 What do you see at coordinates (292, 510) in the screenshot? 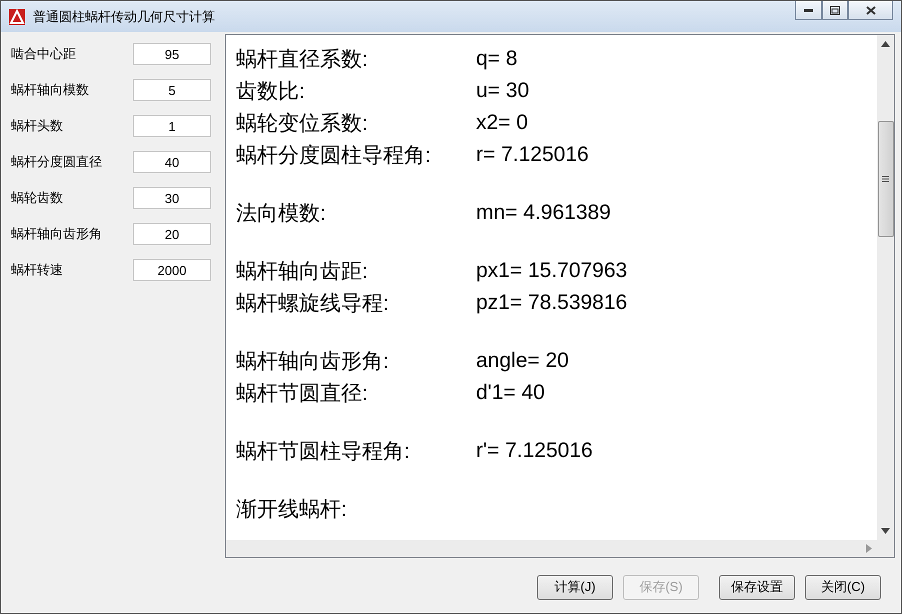
I see `result-label: 渐开线蜗杆:` at bounding box center [292, 510].